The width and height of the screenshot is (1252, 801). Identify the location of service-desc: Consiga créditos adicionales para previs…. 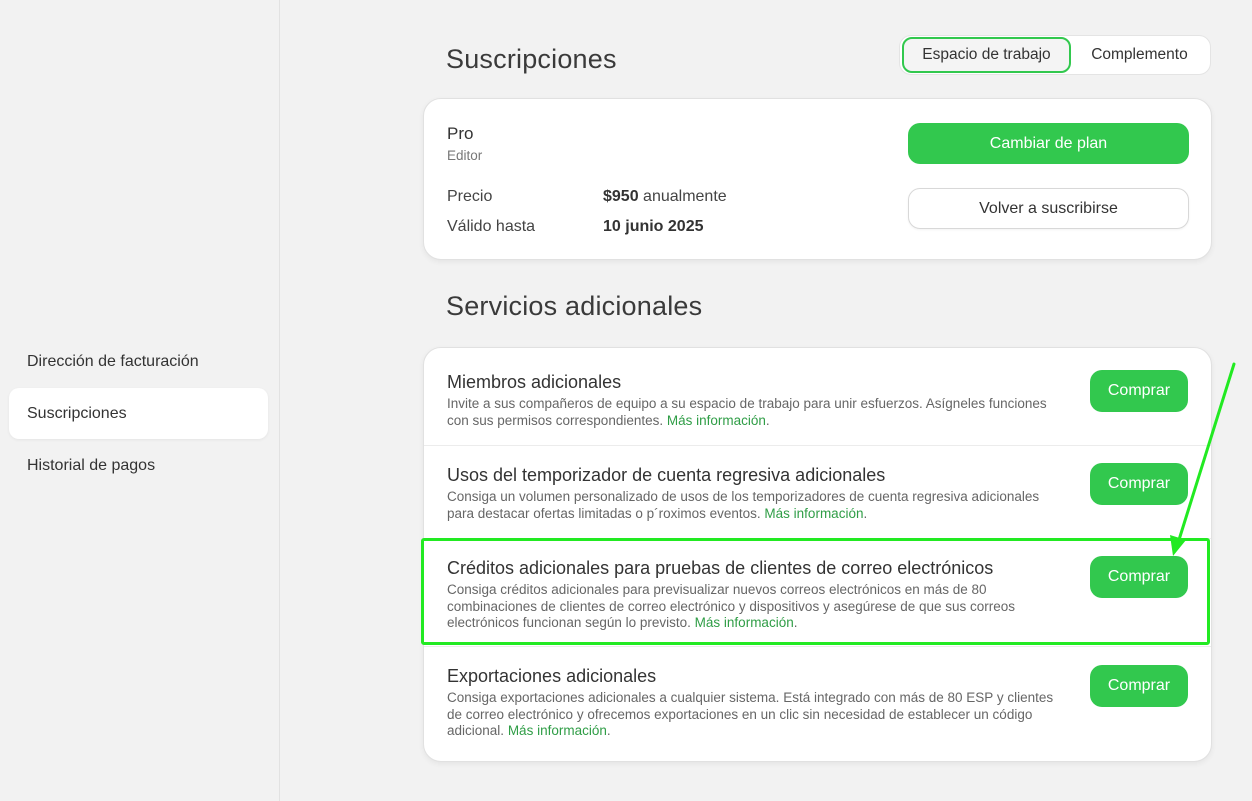
(731, 606).